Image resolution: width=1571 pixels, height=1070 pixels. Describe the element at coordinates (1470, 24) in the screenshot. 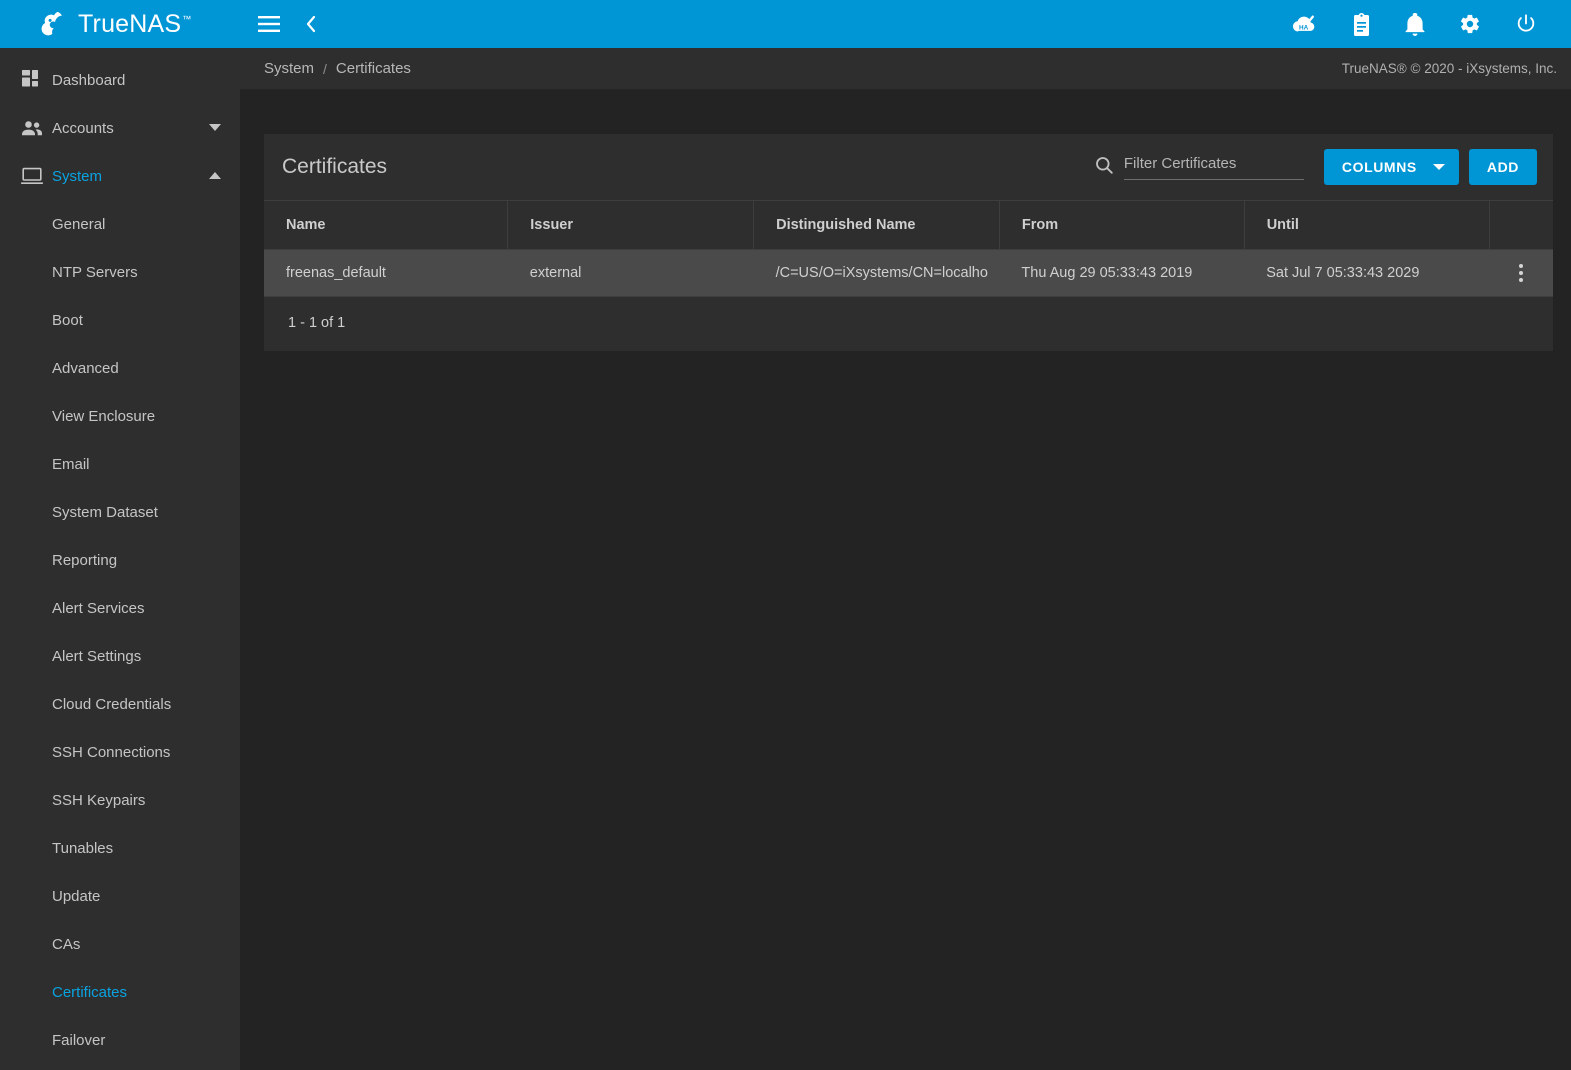

I see `gear-settings-icon` at that location.